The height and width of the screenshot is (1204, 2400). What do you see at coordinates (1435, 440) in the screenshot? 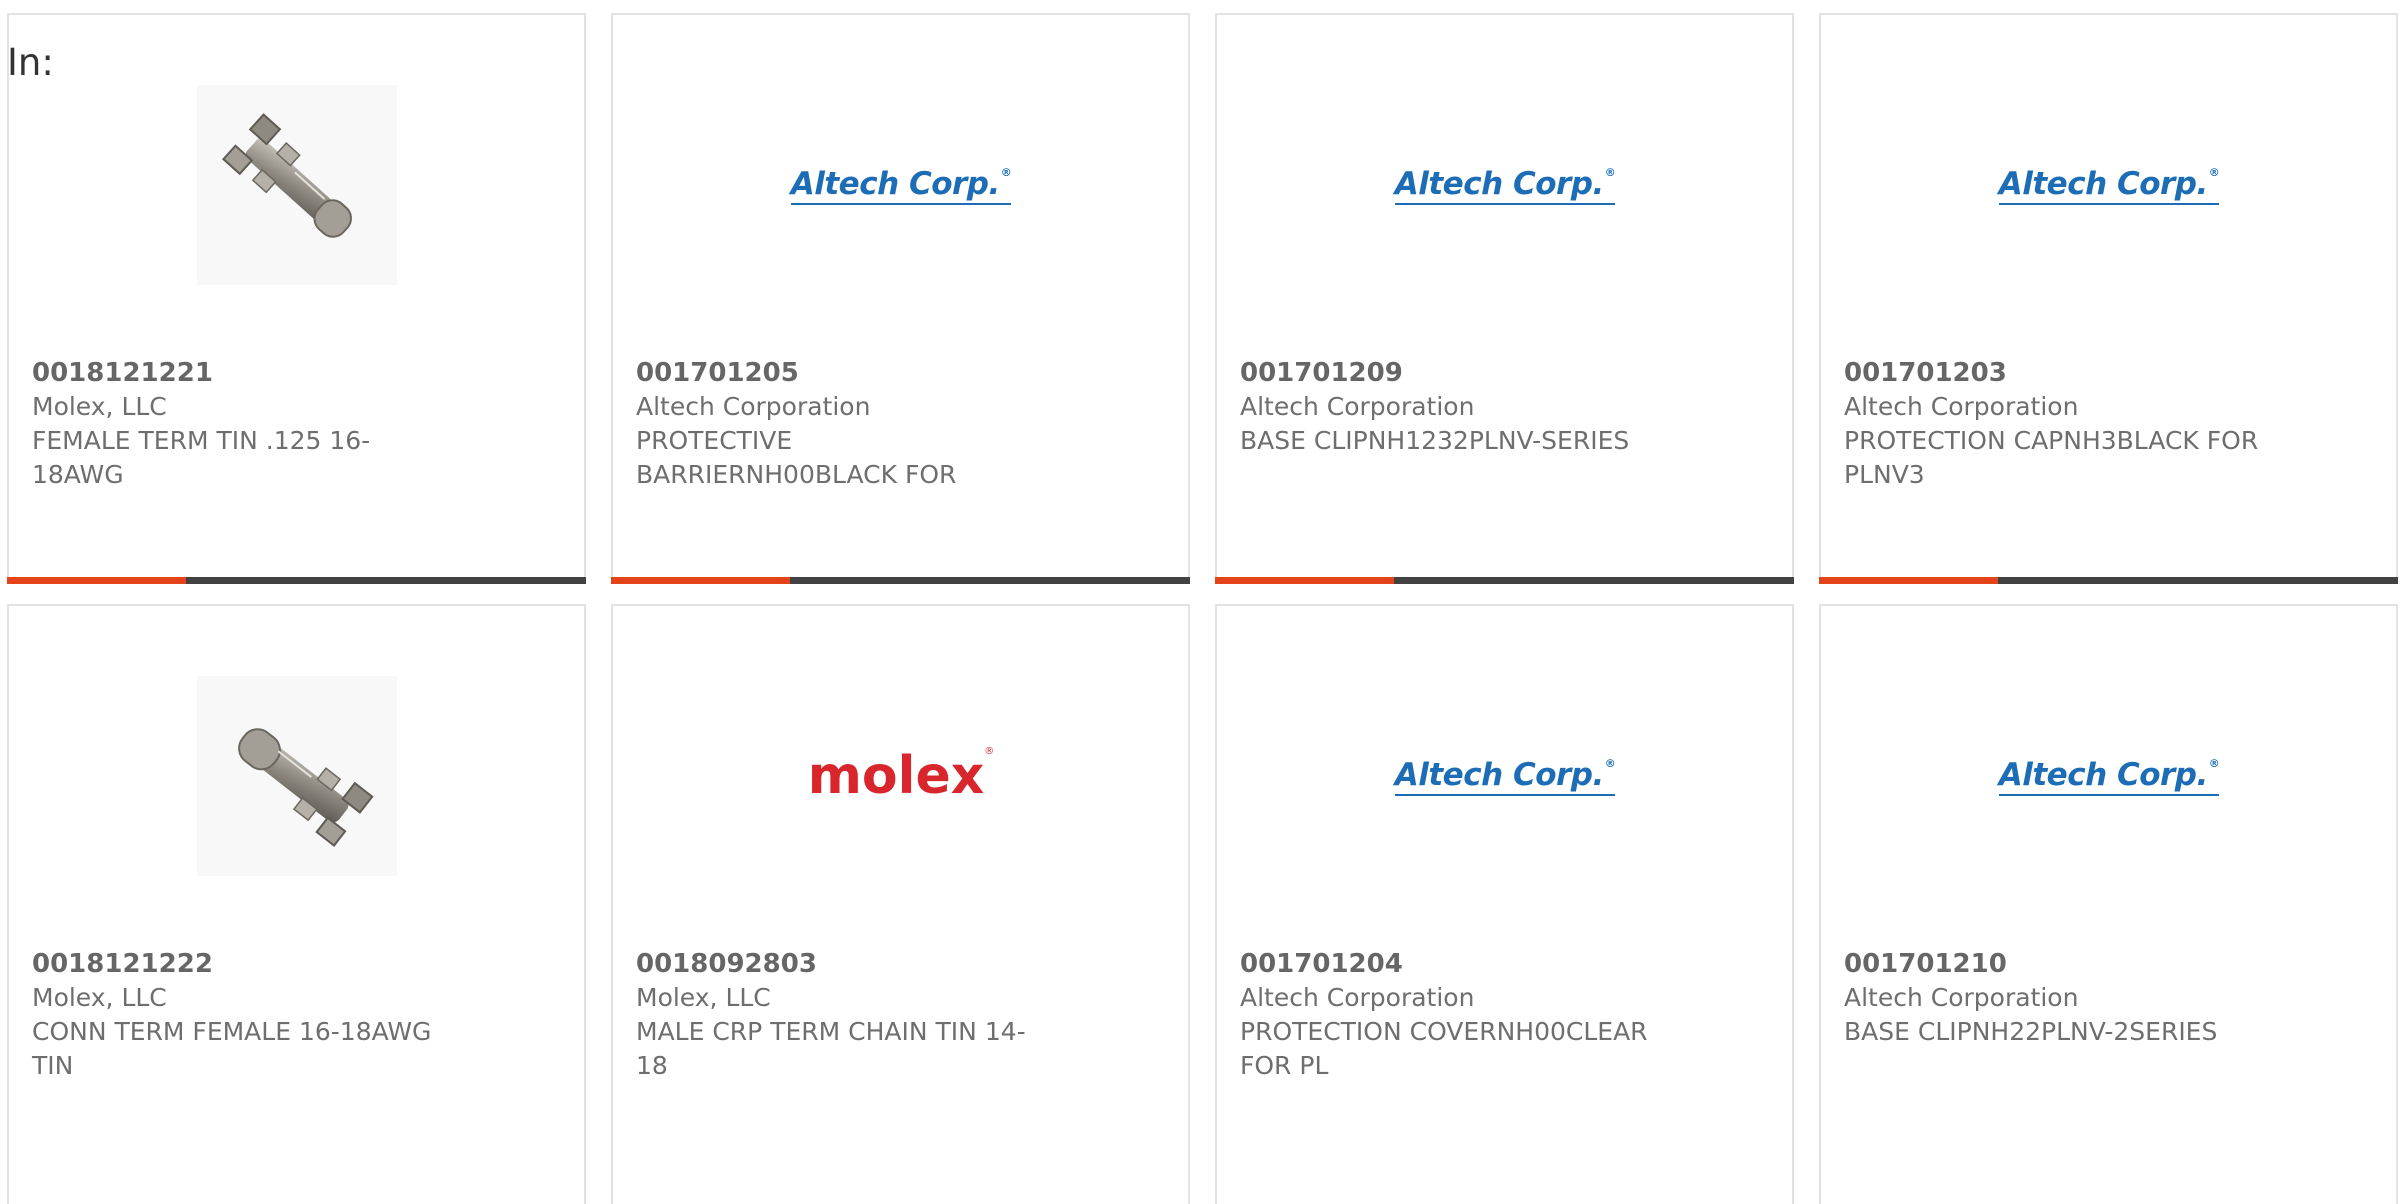
I see `product-description: BASE CLIPNH1232PLNV-SERIES` at bounding box center [1435, 440].